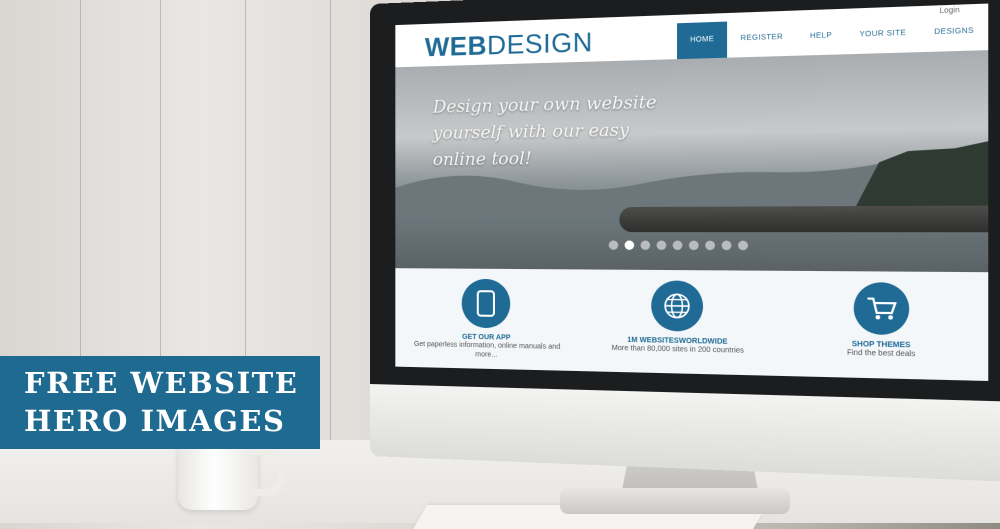  Describe the element at coordinates (702, 41) in the screenshot. I see `nav-home: HOME` at that location.